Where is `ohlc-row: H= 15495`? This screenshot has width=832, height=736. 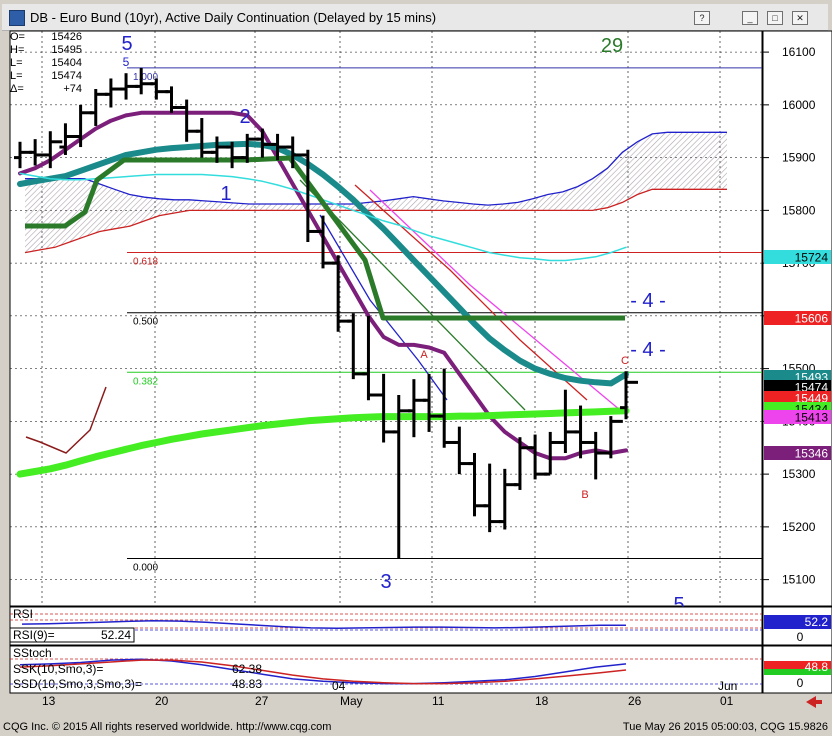
ohlc-row: H= 15495 is located at coordinates (46, 50).